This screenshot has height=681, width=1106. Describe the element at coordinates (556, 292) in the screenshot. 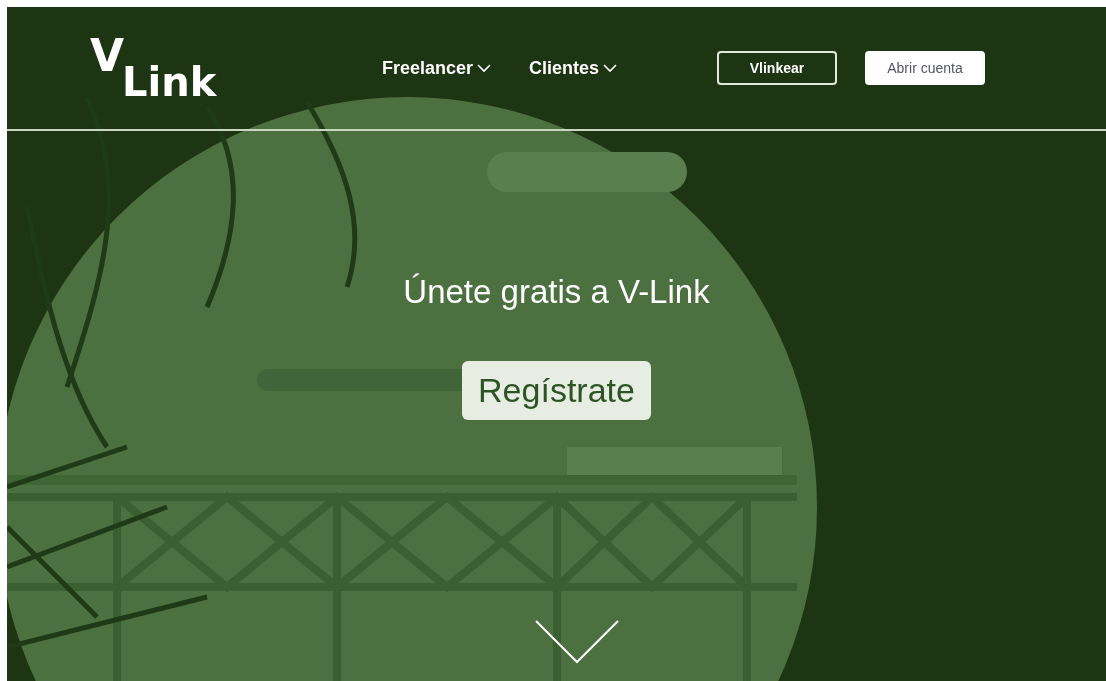

I see `hero-title: Únete gratis a V-Link` at that location.